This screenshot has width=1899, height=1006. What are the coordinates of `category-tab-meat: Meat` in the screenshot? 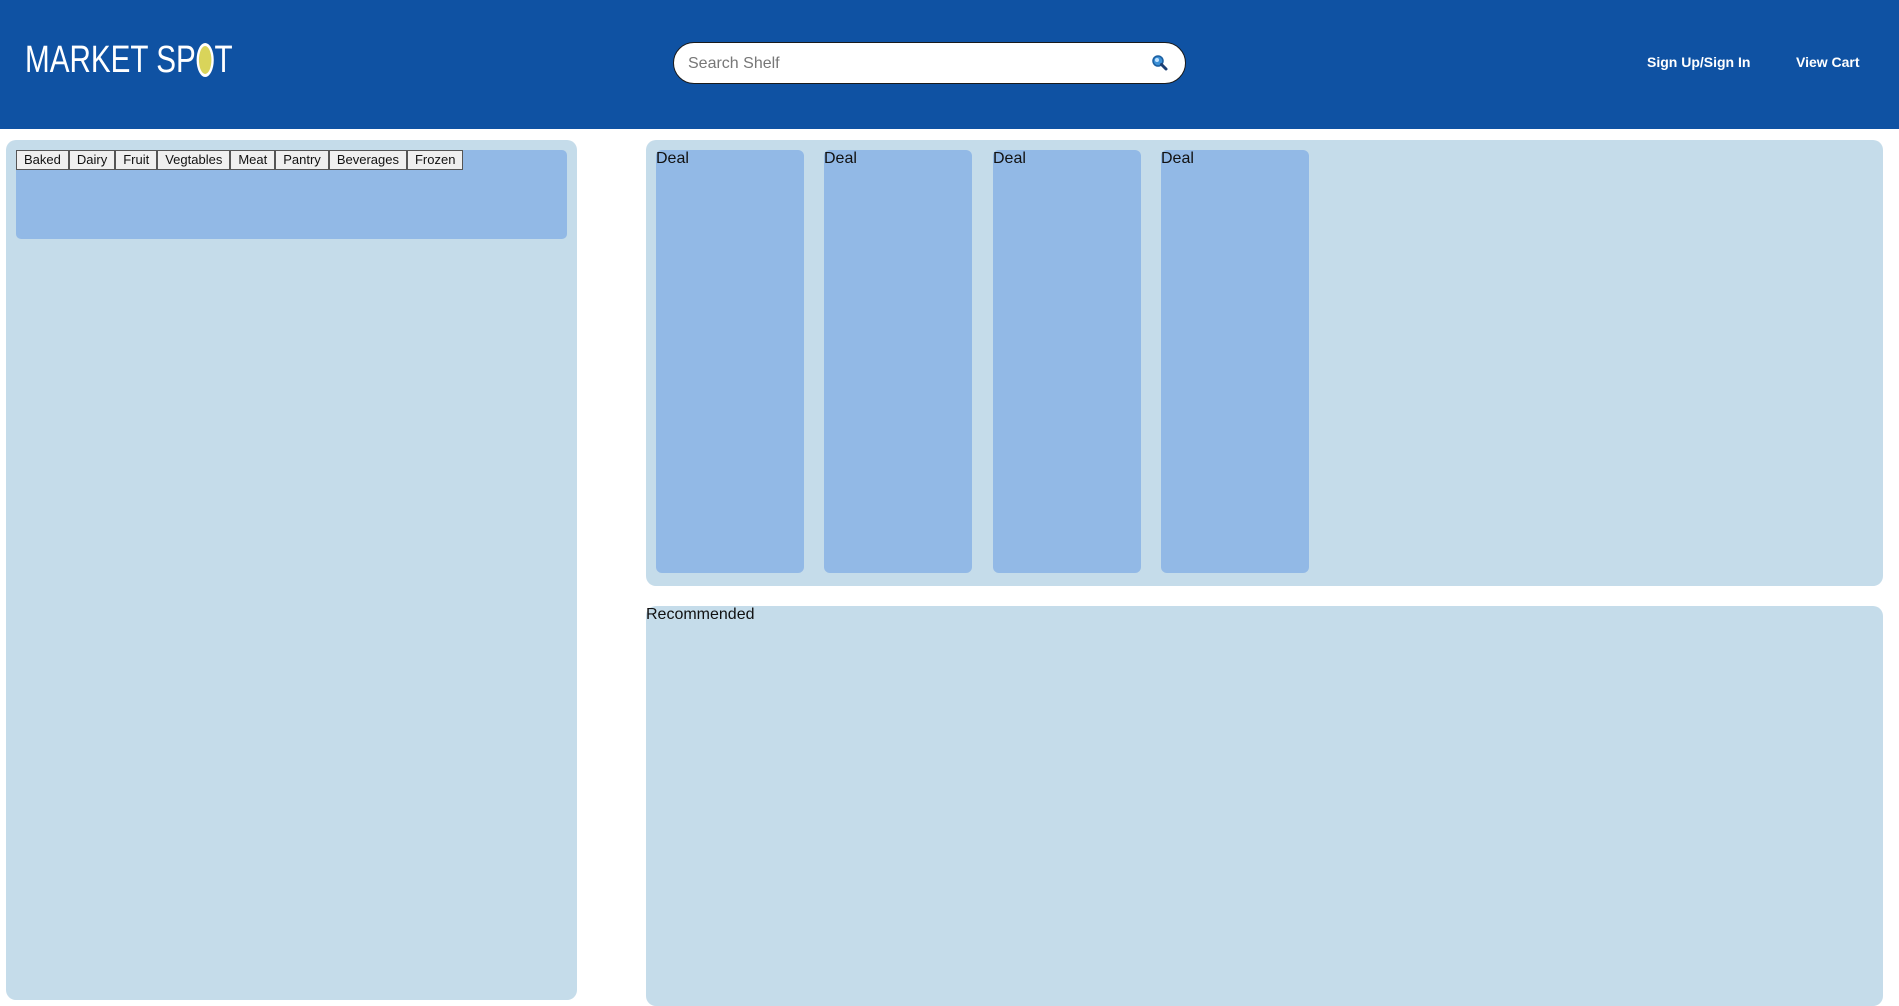 It's located at (253, 160).